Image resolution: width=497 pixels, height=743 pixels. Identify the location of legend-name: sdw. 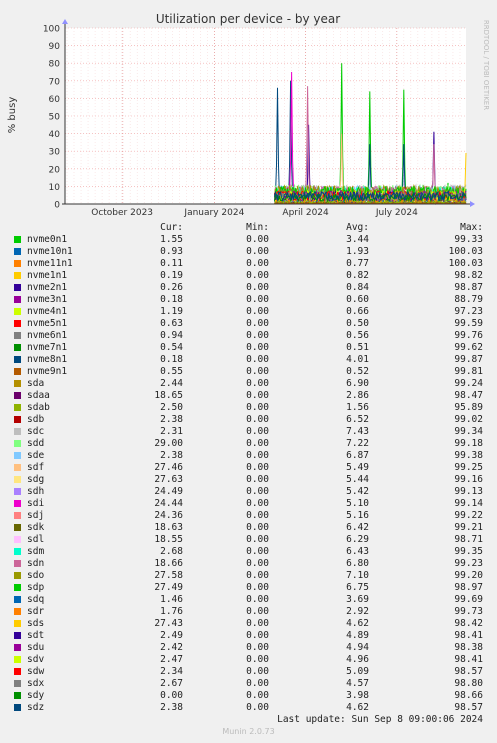
(36, 671).